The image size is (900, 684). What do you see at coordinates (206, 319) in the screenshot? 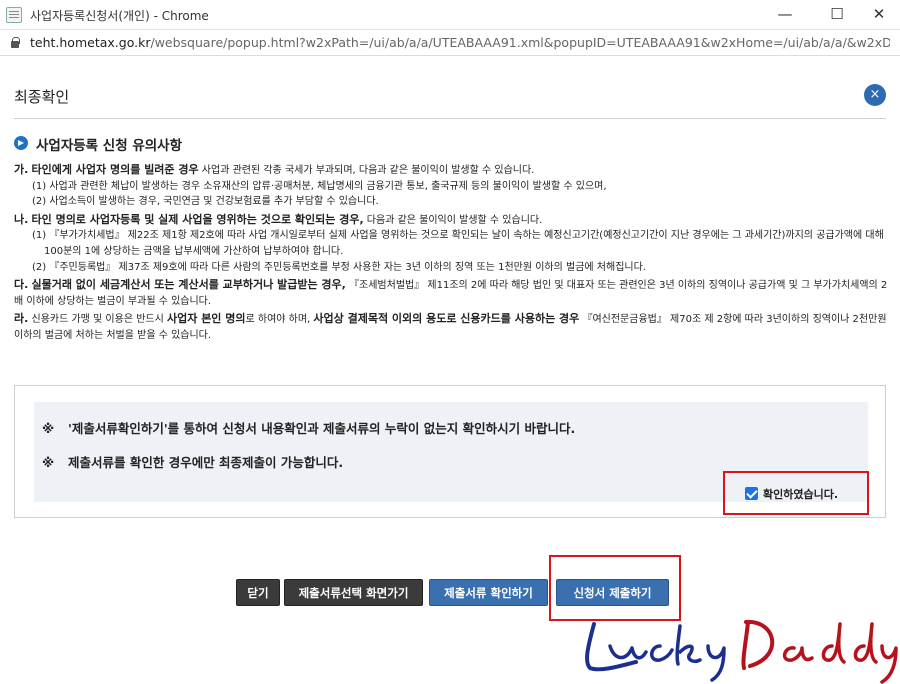
I see `notice-lead: 사업자 본인 명의` at bounding box center [206, 319].